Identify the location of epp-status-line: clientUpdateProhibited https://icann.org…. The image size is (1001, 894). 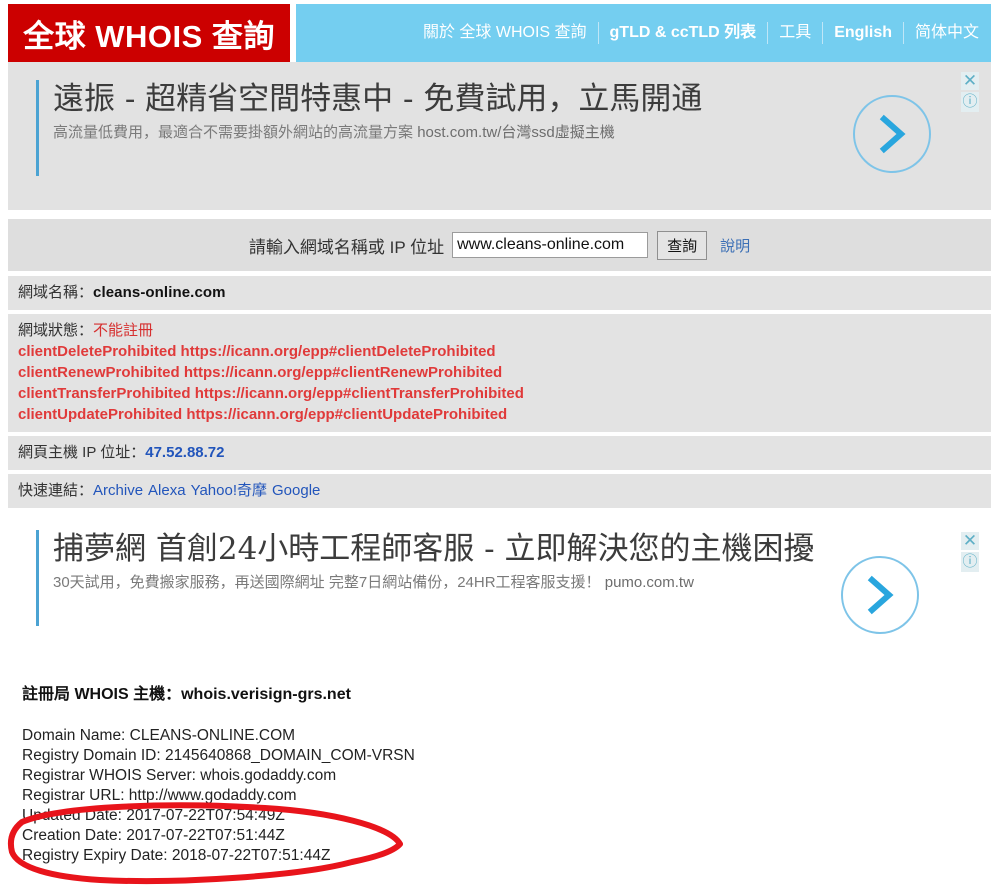
(263, 414).